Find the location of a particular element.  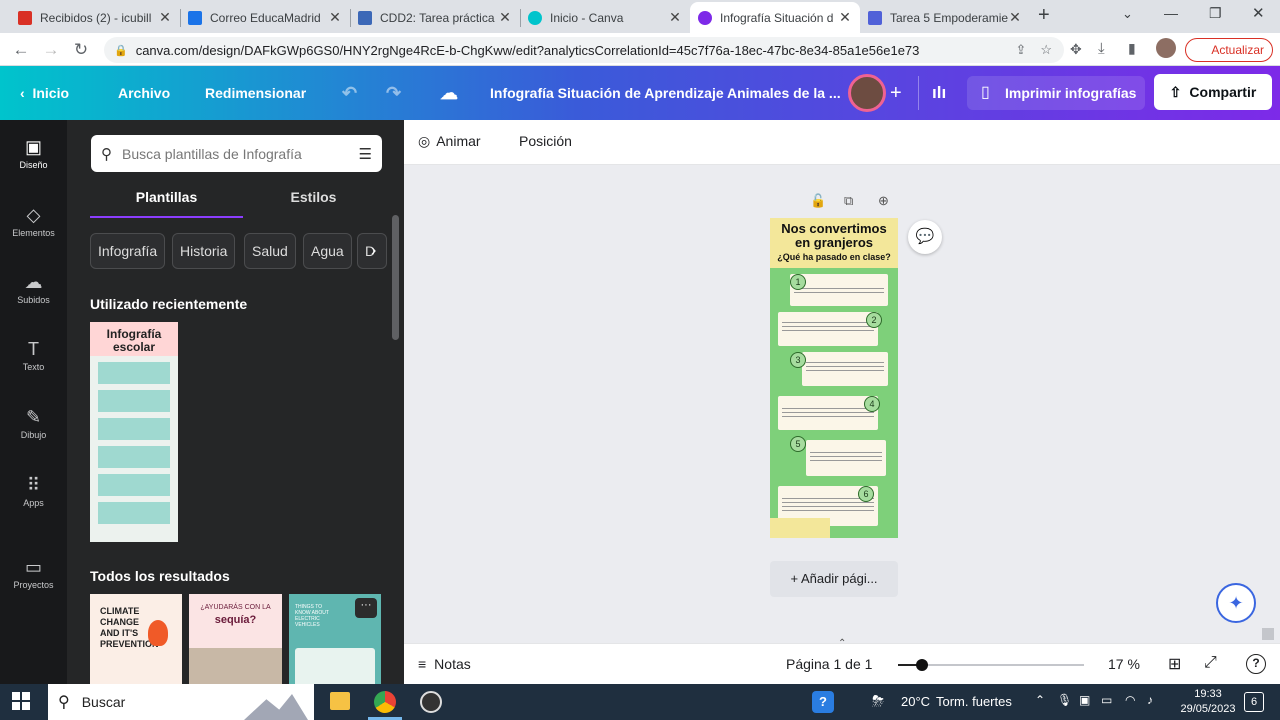

cloud-saved-icon: ☁ is located at coordinates (449, 93).